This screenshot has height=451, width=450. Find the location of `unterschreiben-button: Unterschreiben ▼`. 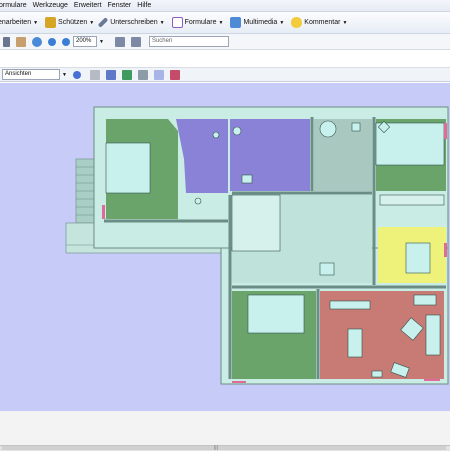

unterschreiben-button: Unterschreiben ▼ is located at coordinates (131, 23).